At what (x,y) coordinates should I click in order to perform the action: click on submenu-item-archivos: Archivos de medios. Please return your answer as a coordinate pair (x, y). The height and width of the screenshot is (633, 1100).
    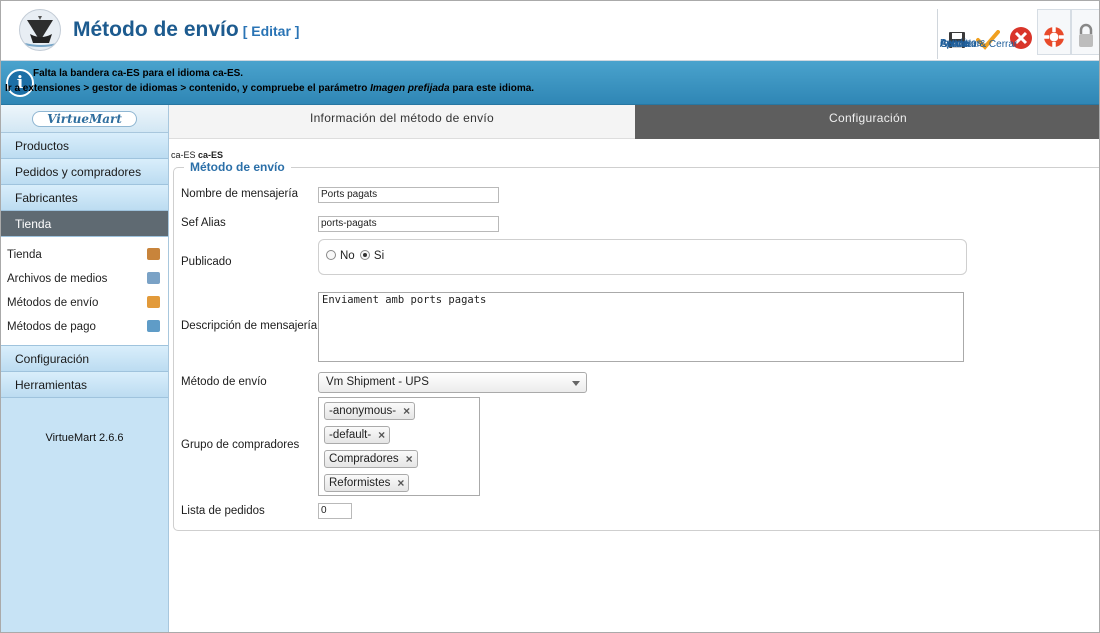
    Looking at the image, I should click on (84, 279).